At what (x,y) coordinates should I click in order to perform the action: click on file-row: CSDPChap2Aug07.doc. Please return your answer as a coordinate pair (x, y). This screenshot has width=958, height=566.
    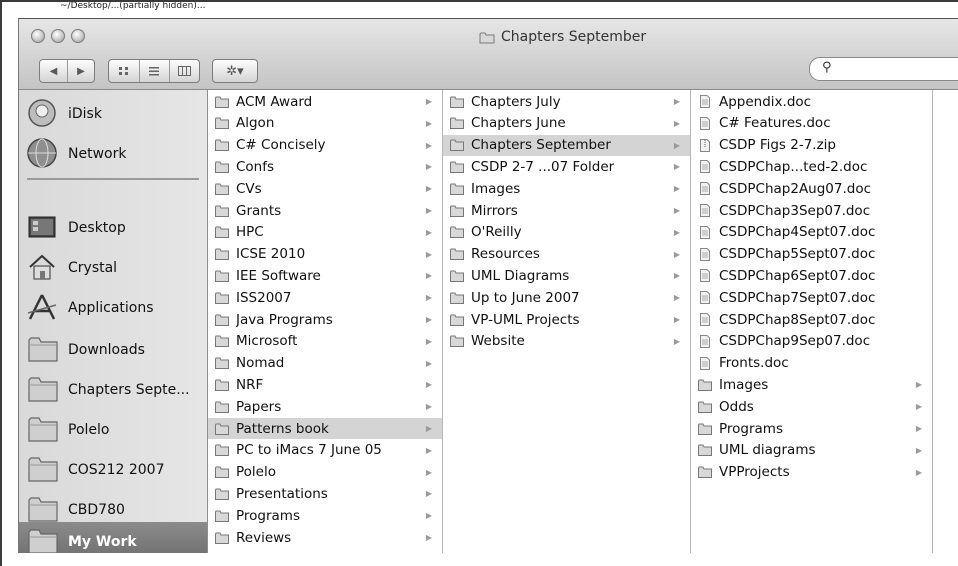
    Looking at the image, I should click on (811, 188).